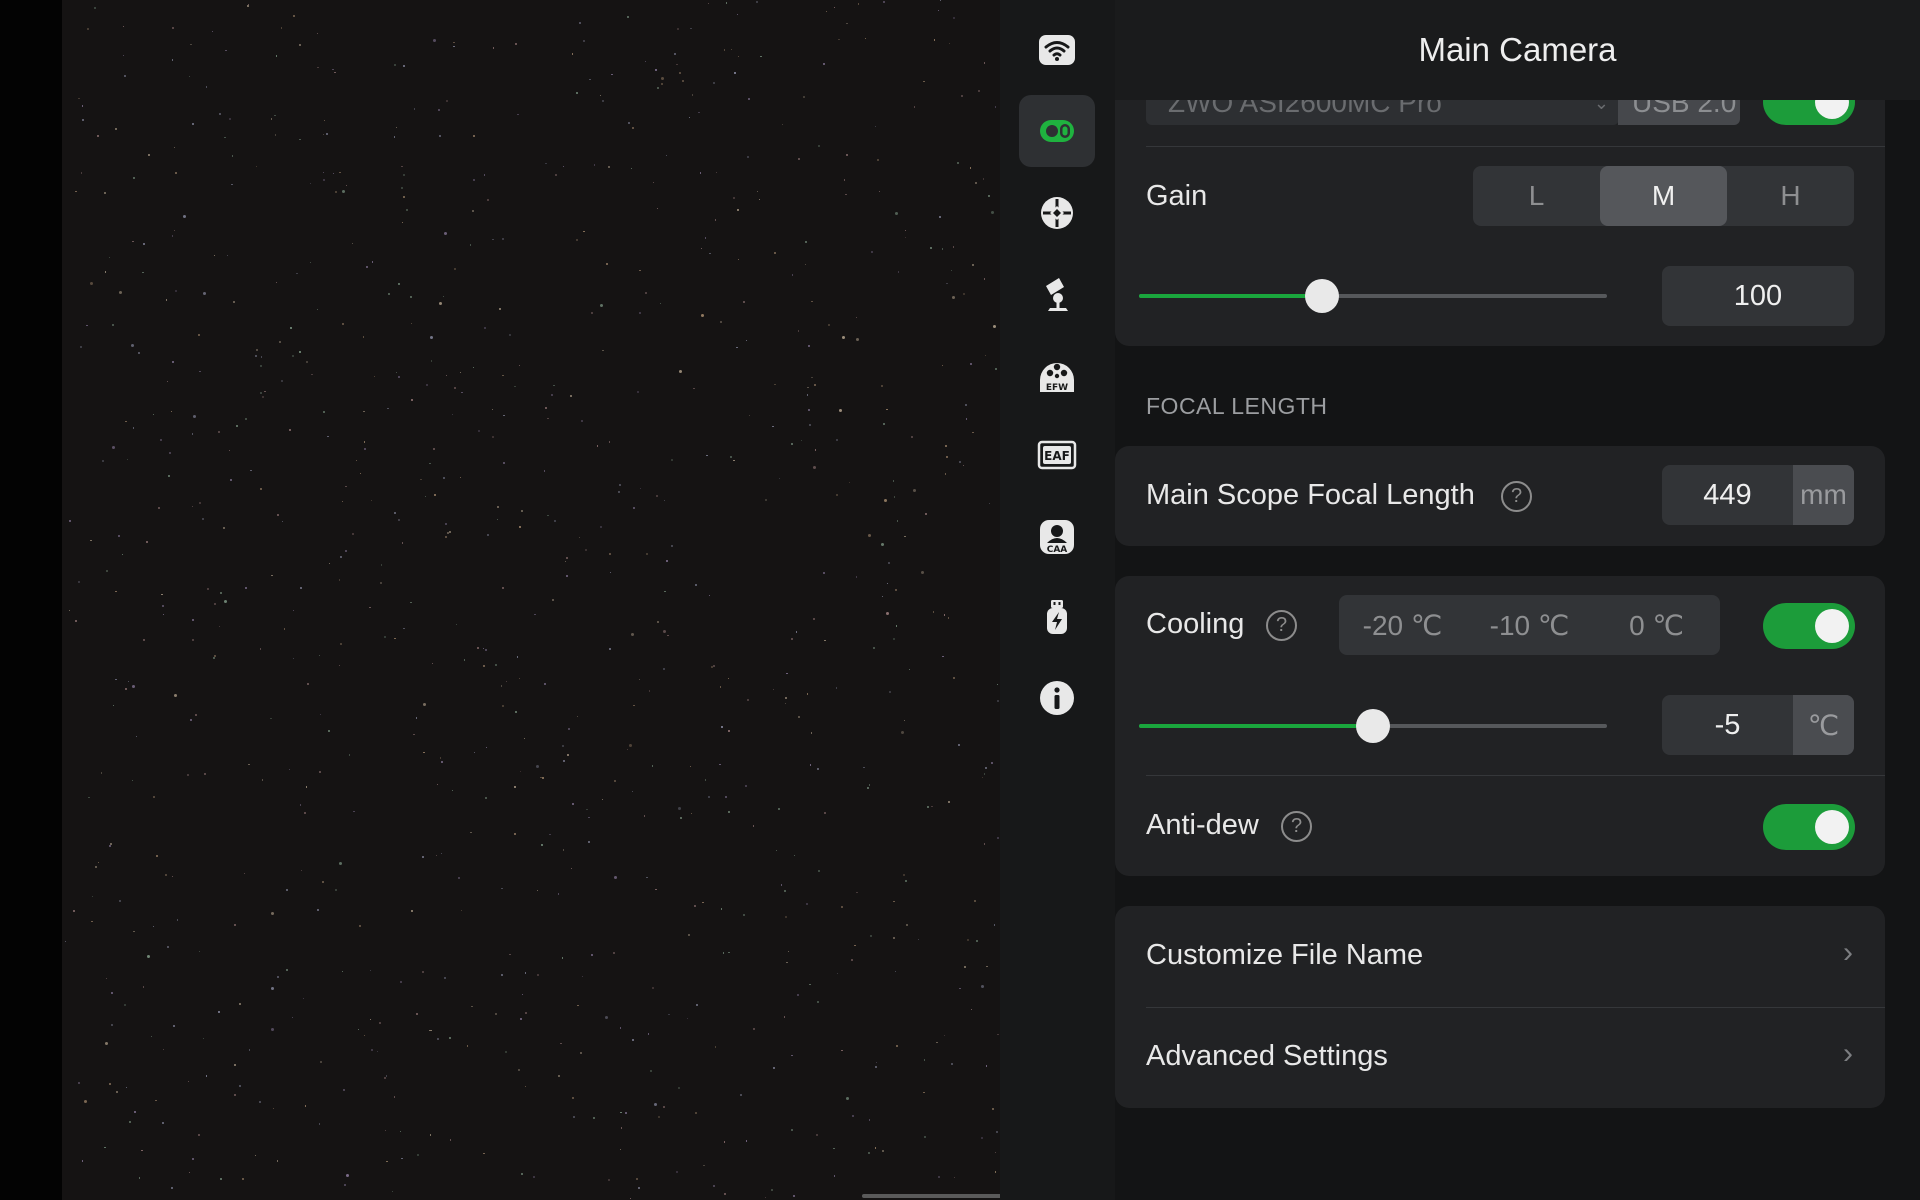 This screenshot has height=1200, width=1920. I want to click on gain-slider-thumb, so click(1321, 296).